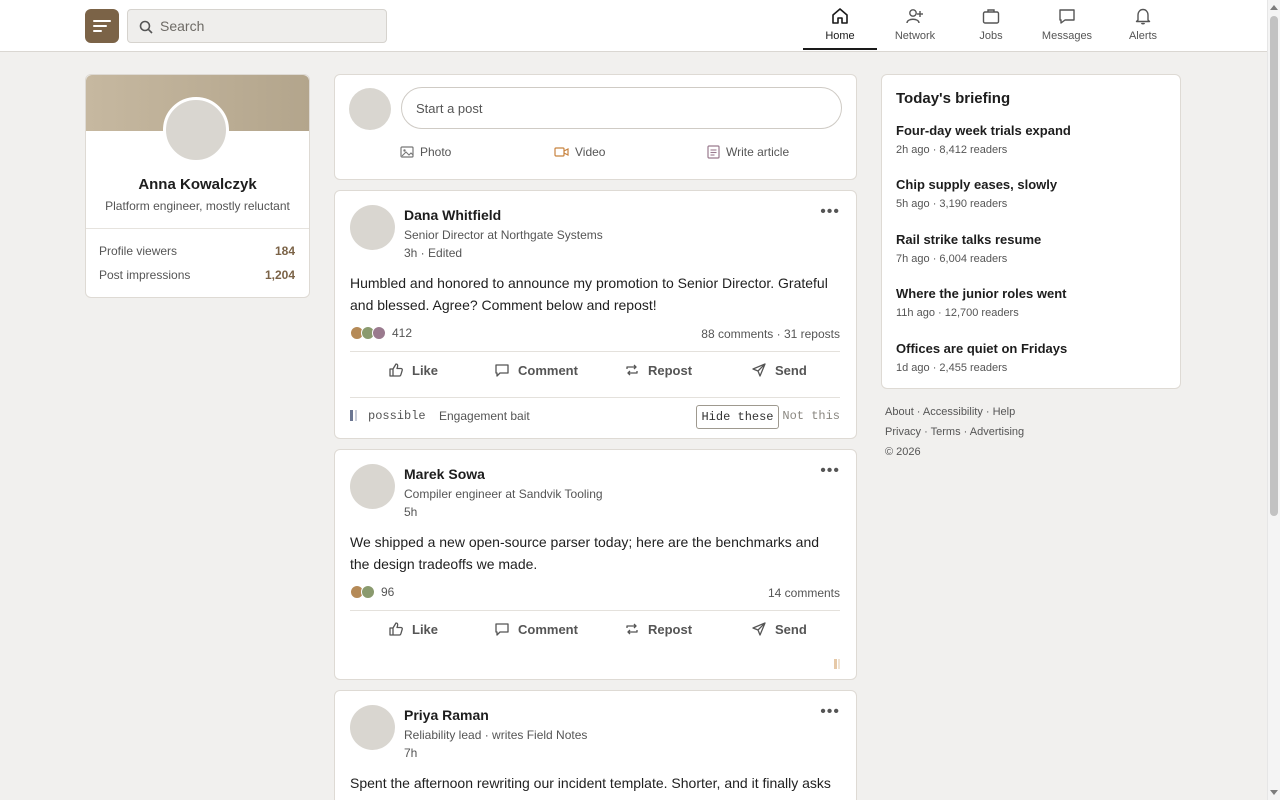 The image size is (1280, 800). Describe the element at coordinates (991, 25) in the screenshot. I see `nav-jobs: Jobs` at that location.